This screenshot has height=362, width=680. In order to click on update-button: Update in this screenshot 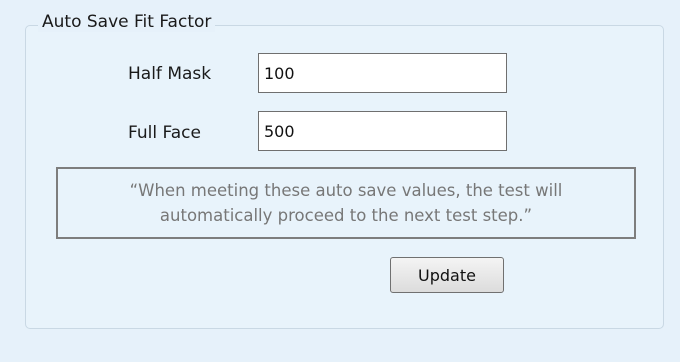, I will do `click(447, 275)`.